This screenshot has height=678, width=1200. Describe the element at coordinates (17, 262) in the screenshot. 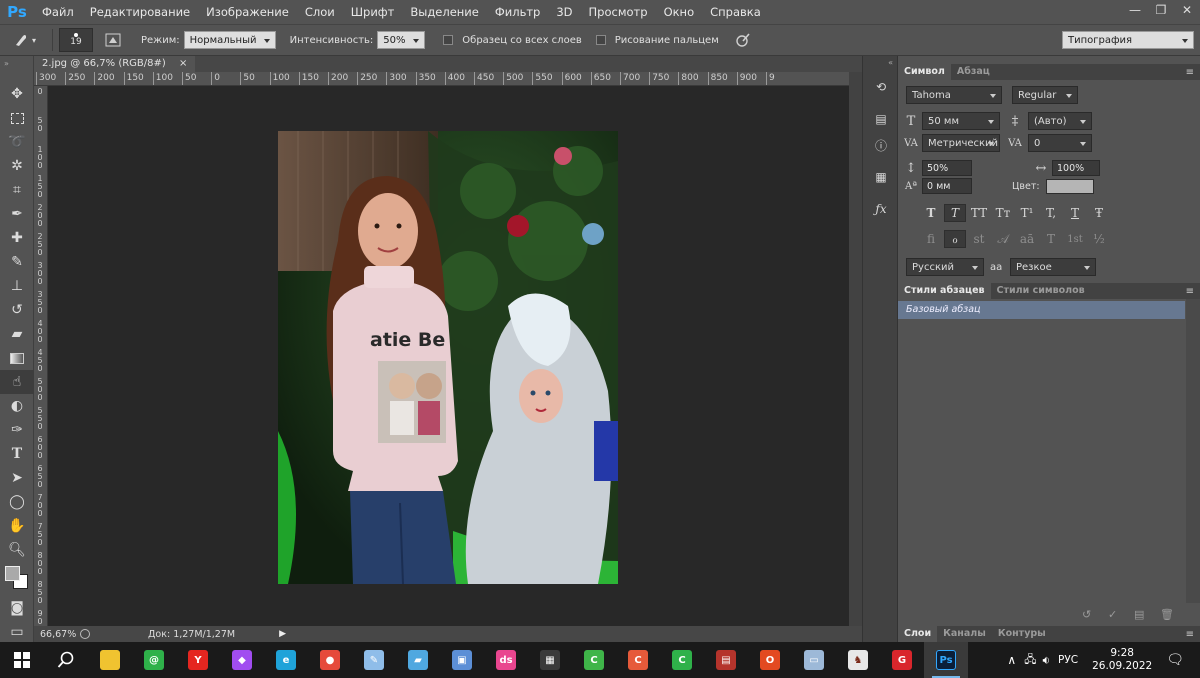

I see `brush-tool-icon: ✎` at that location.